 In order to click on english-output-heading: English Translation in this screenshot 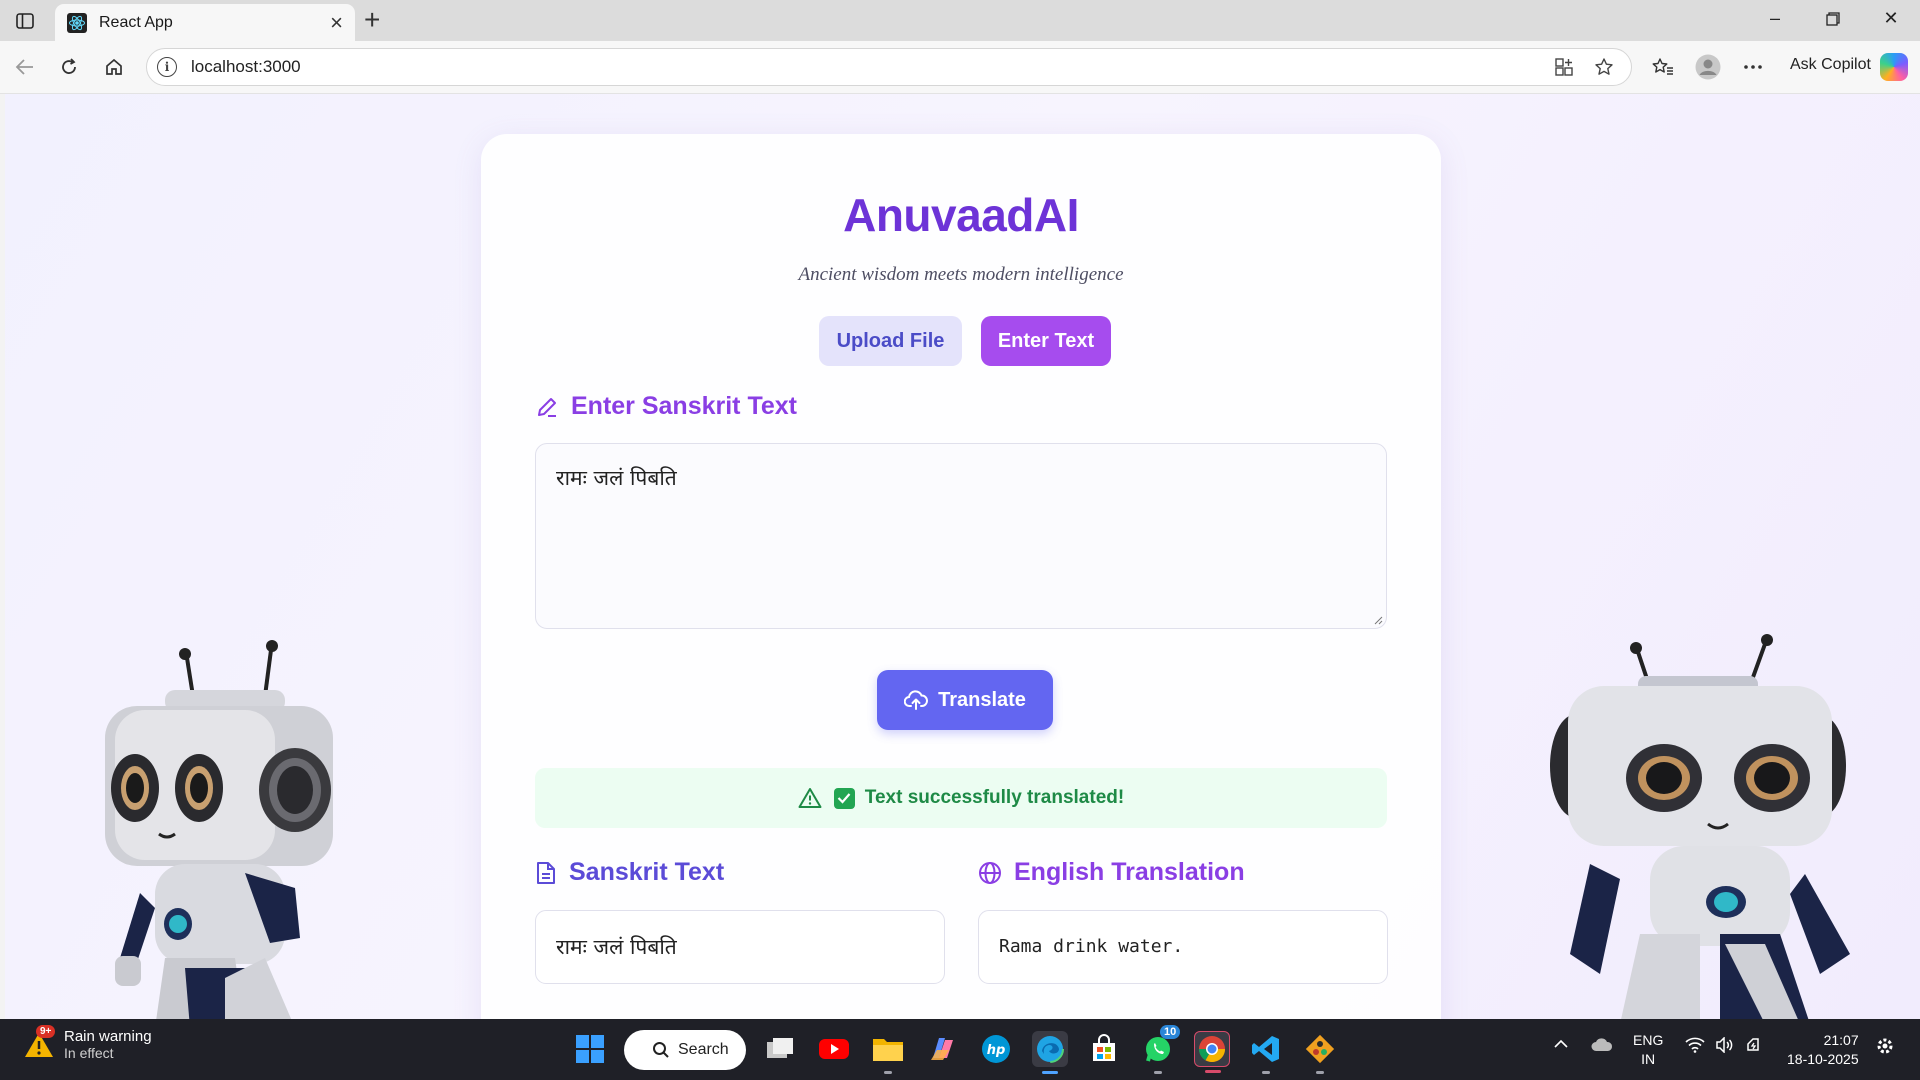, I will do `click(1111, 872)`.